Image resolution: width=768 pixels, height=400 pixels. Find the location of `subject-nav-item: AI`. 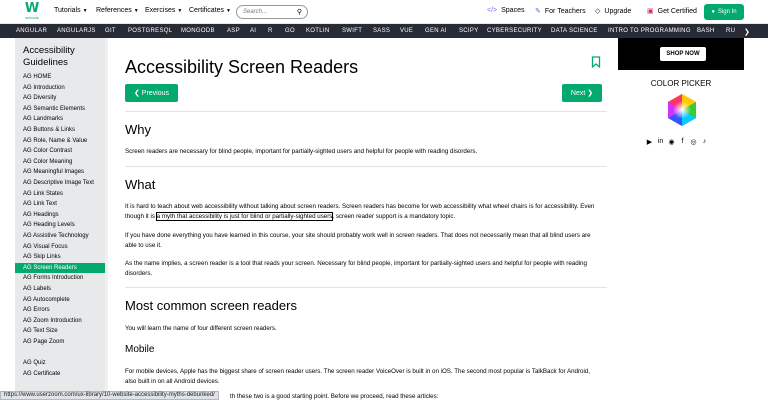

subject-nav-item: AI is located at coordinates (253, 31).